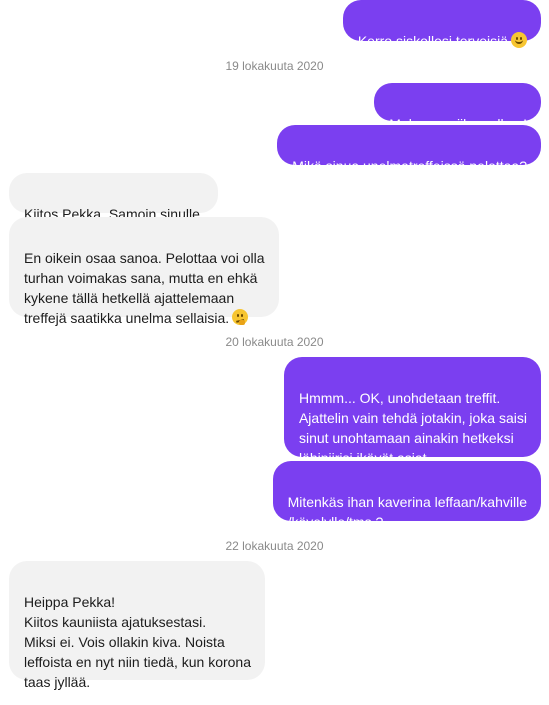  Describe the element at coordinates (457, 107) in the screenshot. I see `message-outgoing: Mukavaa viikon alkua!` at that location.